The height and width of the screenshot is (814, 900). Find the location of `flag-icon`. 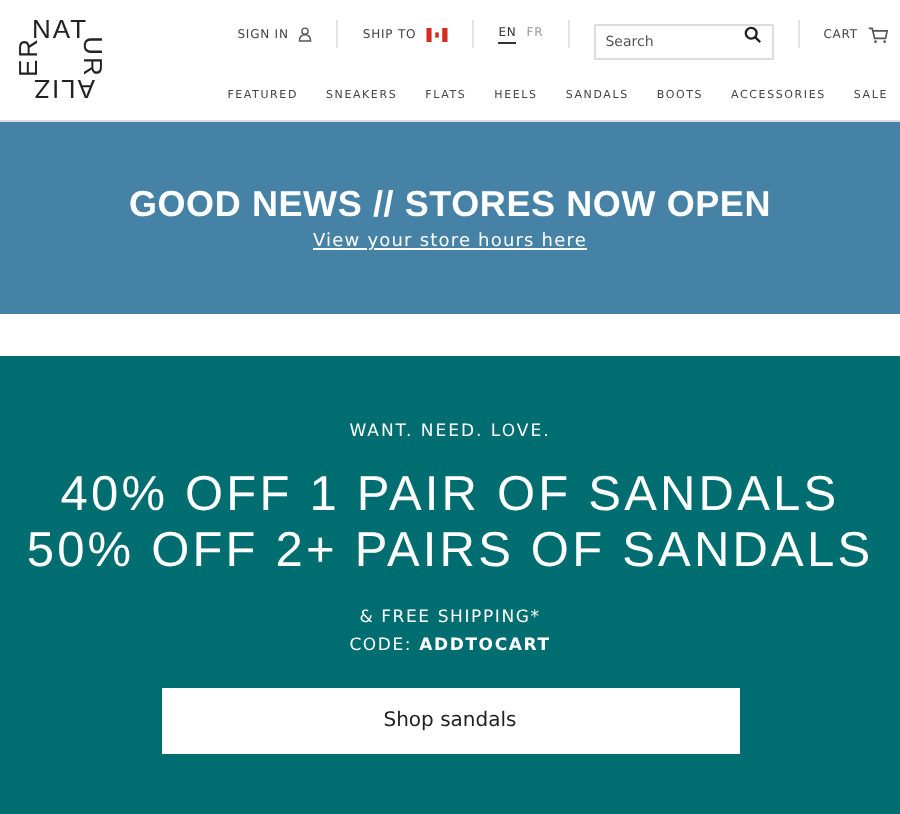

flag-icon is located at coordinates (437, 34).